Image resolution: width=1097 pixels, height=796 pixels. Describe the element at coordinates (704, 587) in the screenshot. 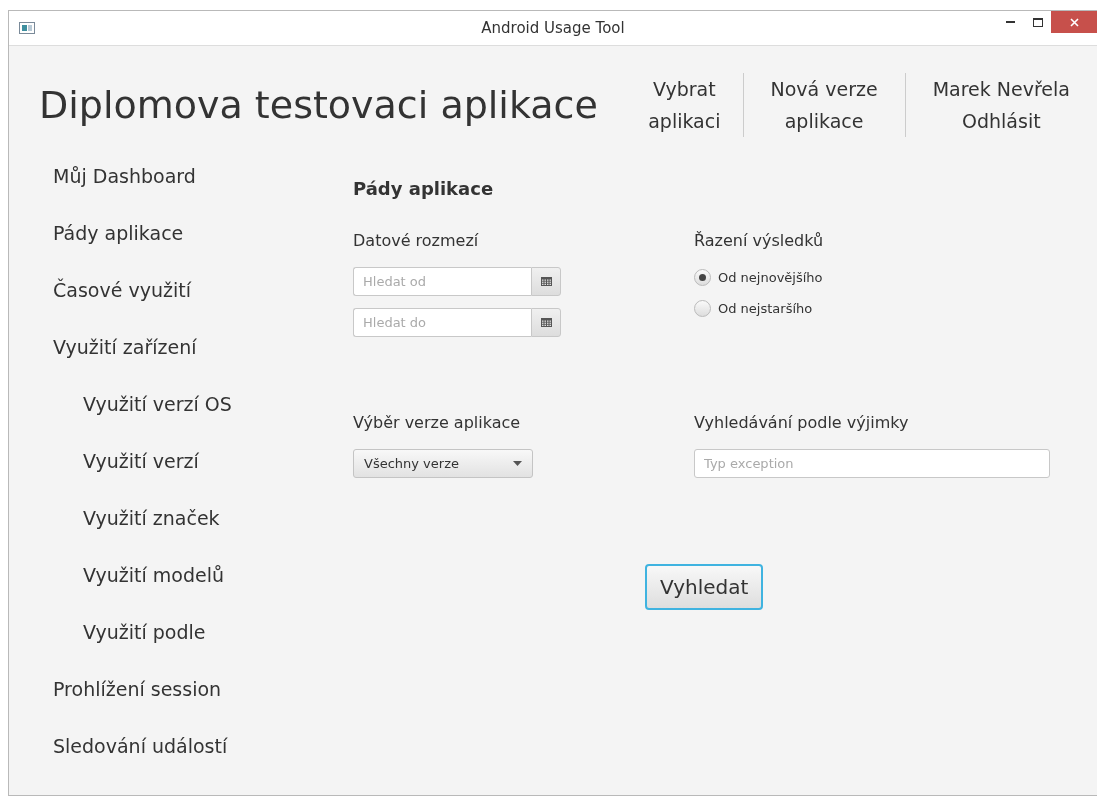

I see `search-button: Vyhledat` at that location.